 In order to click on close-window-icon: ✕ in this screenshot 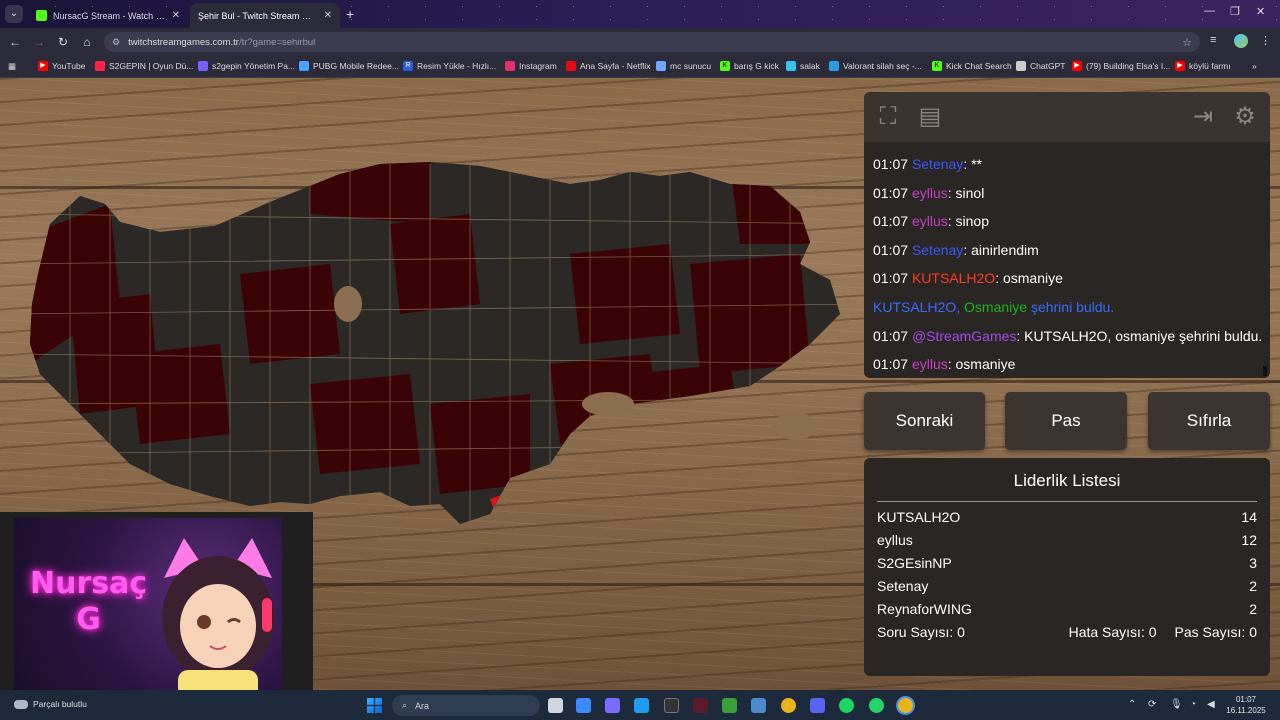, I will do `click(1260, 11)`.